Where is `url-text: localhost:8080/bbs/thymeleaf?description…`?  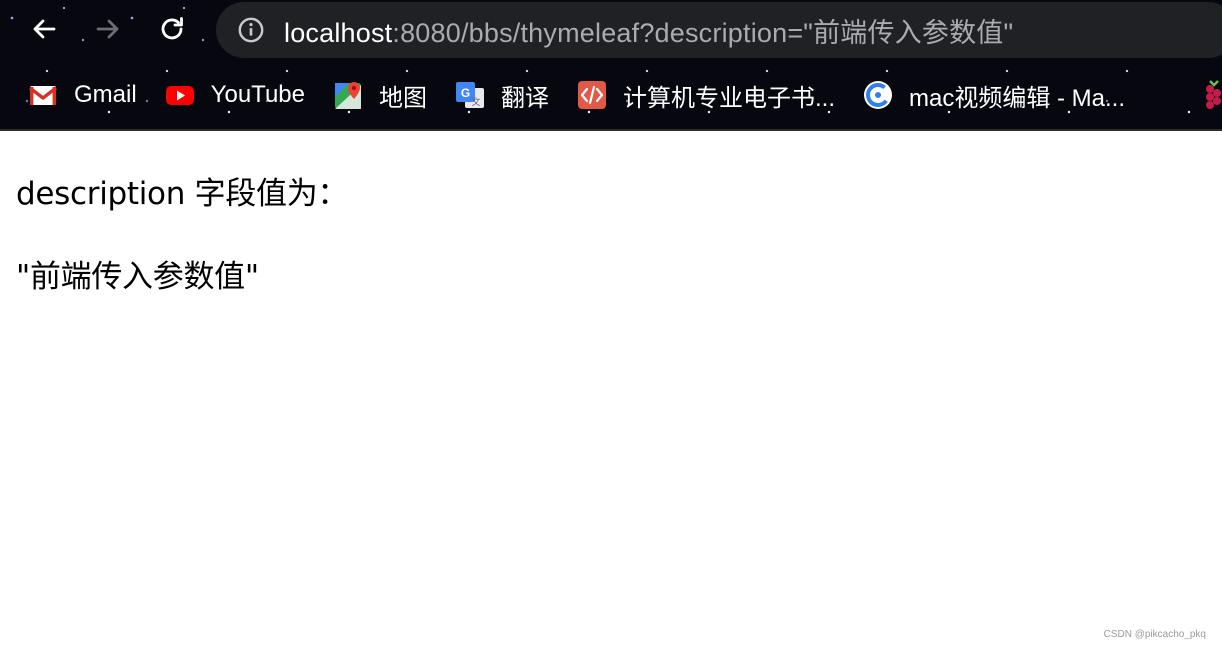 url-text: localhost:8080/bbs/thymeleaf?description… is located at coordinates (648, 30).